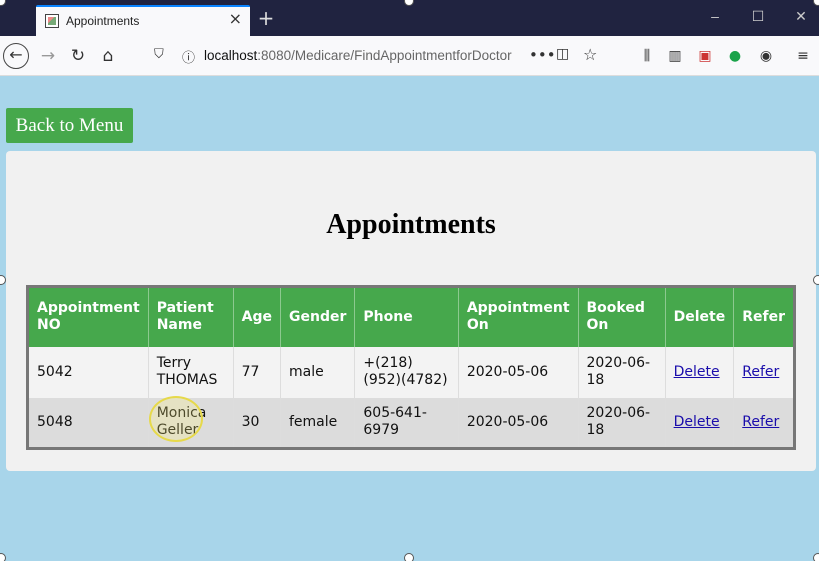 Image resolution: width=819 pixels, height=561 pixels. What do you see at coordinates (88, 423) in the screenshot?
I see `cell-appointment-no: 5048` at bounding box center [88, 423].